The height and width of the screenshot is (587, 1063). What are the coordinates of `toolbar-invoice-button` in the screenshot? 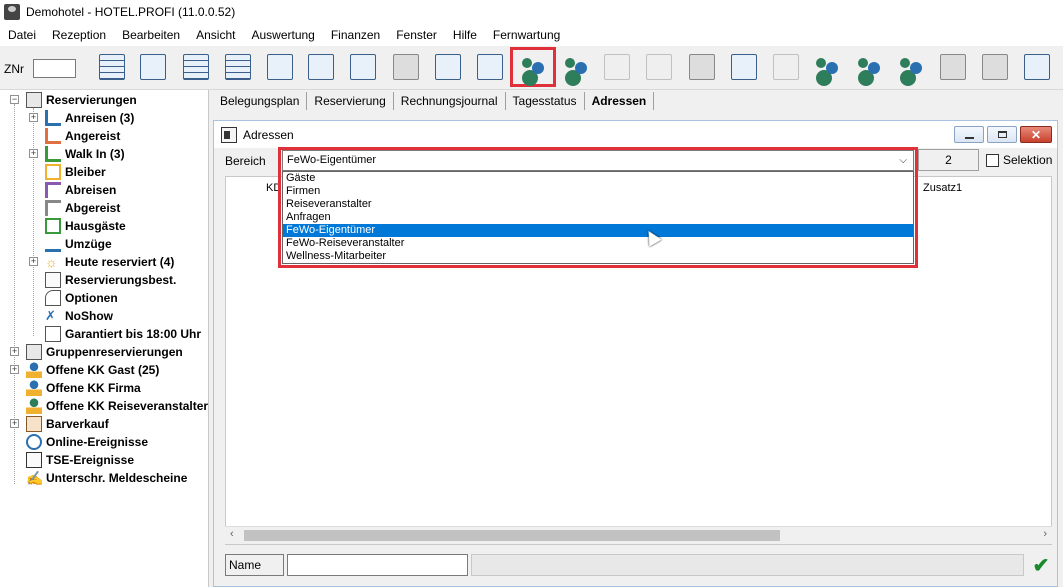 It's located at (490, 67).